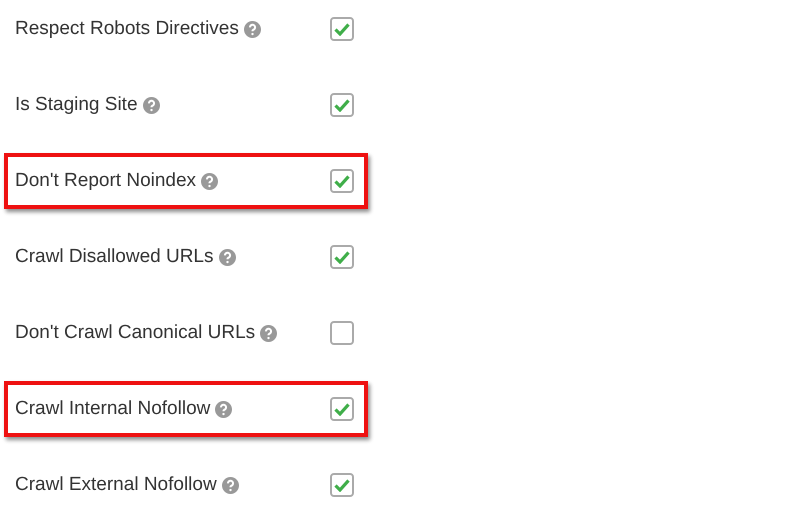 Image resolution: width=812 pixels, height=515 pixels. I want to click on setting-label: Don't Report Noindex, so click(105, 181).